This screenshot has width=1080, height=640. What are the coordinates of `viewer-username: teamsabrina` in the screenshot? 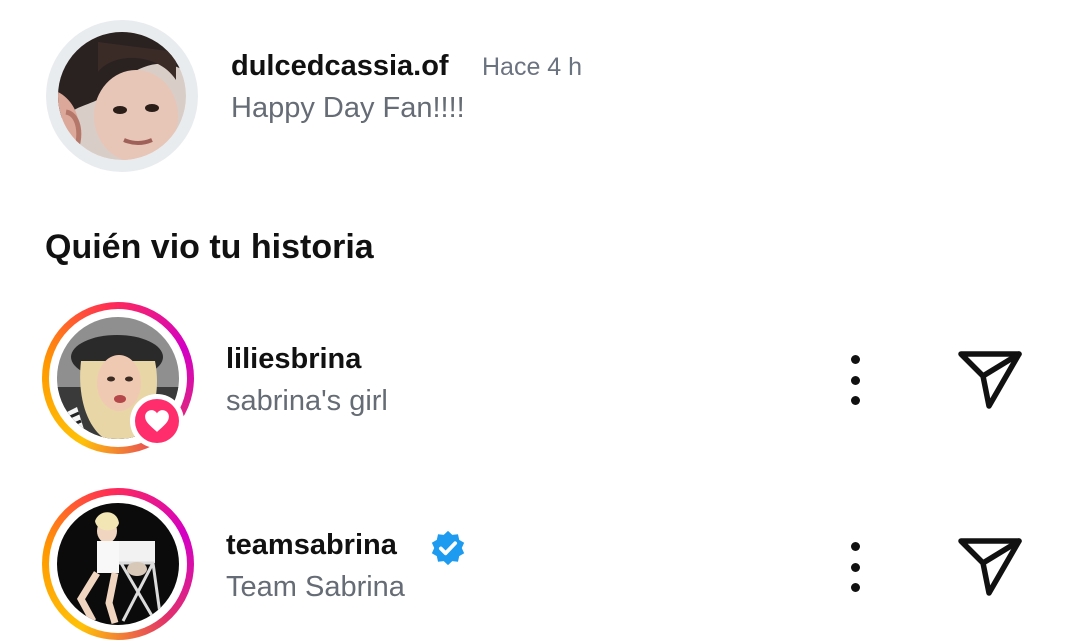 It's located at (311, 545).